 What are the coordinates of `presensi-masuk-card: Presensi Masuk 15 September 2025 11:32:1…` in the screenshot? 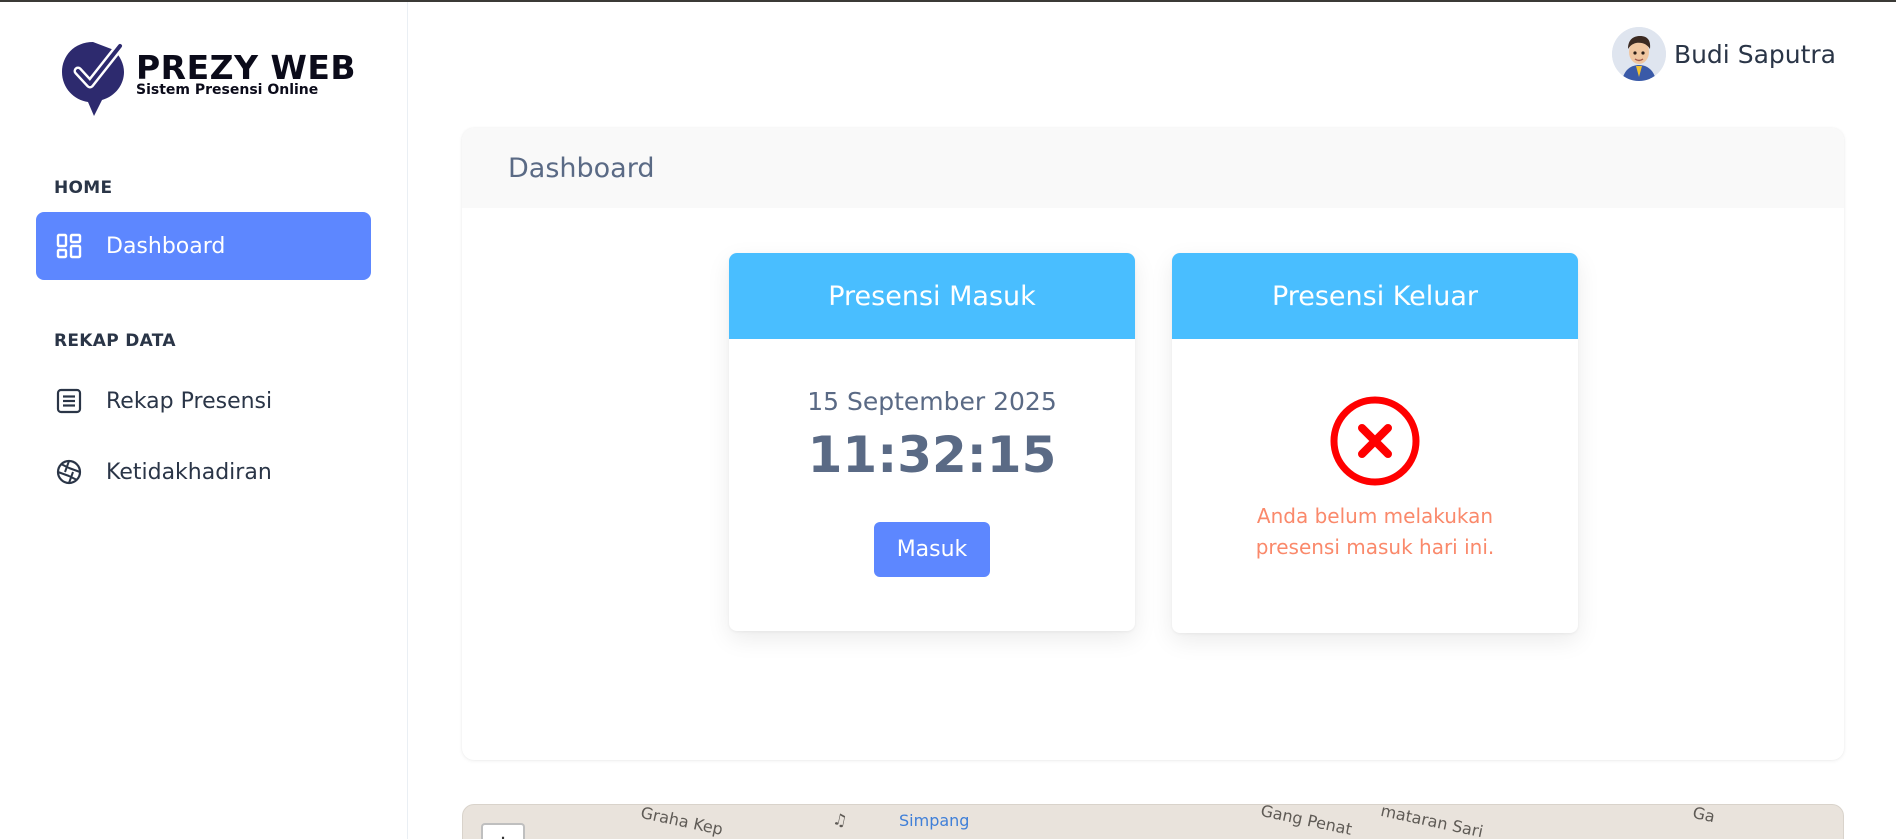 It's located at (932, 442).